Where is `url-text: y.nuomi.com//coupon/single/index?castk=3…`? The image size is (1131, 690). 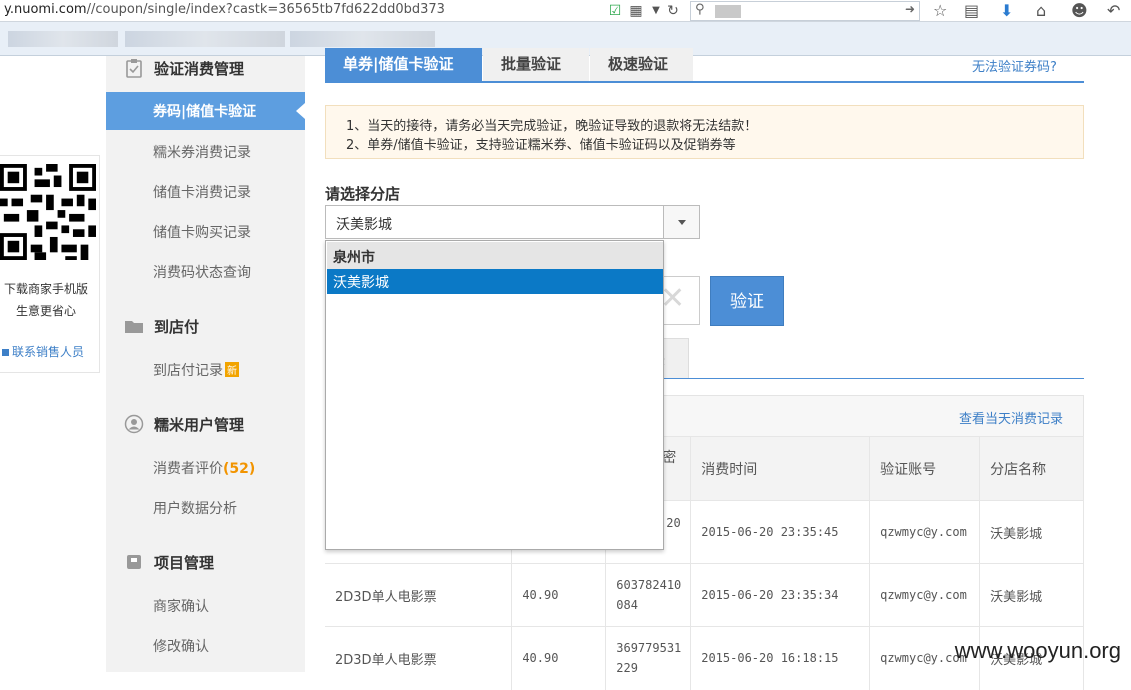
url-text: y.nuomi.com//coupon/single/index?castk=3… is located at coordinates (224, 9).